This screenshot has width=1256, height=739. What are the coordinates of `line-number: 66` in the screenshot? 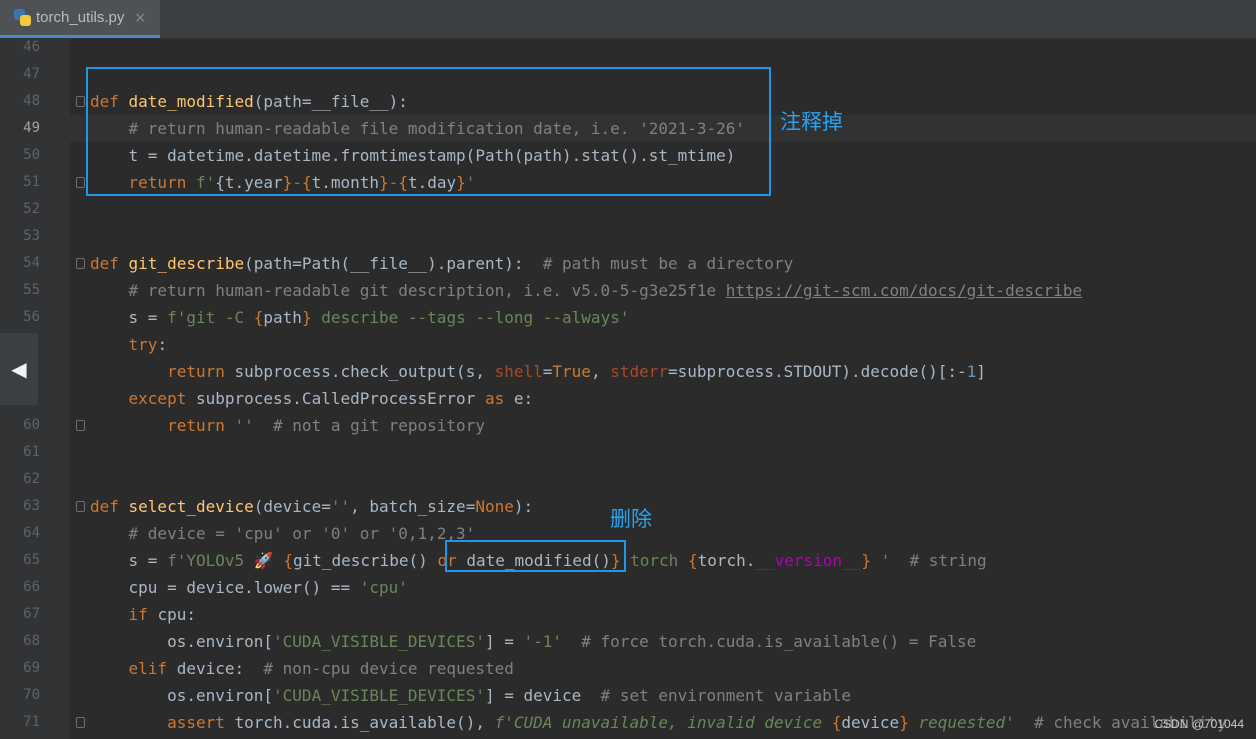 It's located at (31, 587).